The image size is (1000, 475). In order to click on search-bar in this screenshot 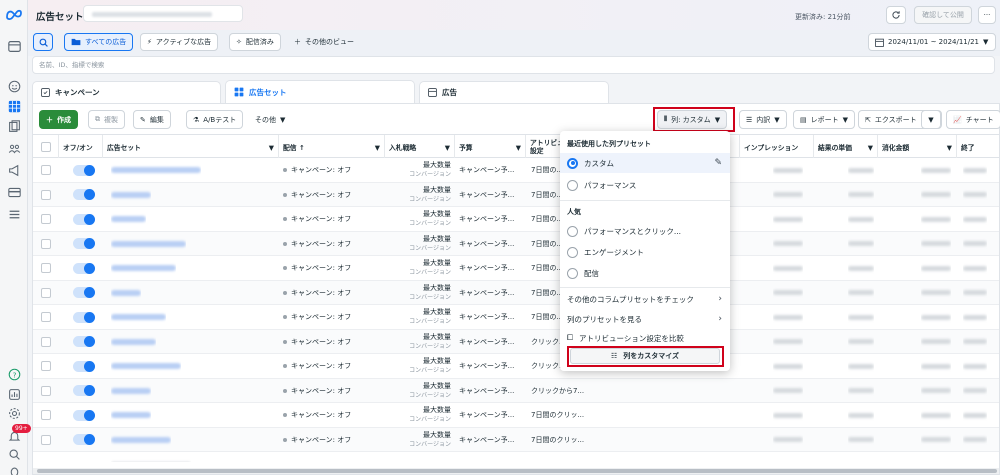, I will do `click(513, 65)`.